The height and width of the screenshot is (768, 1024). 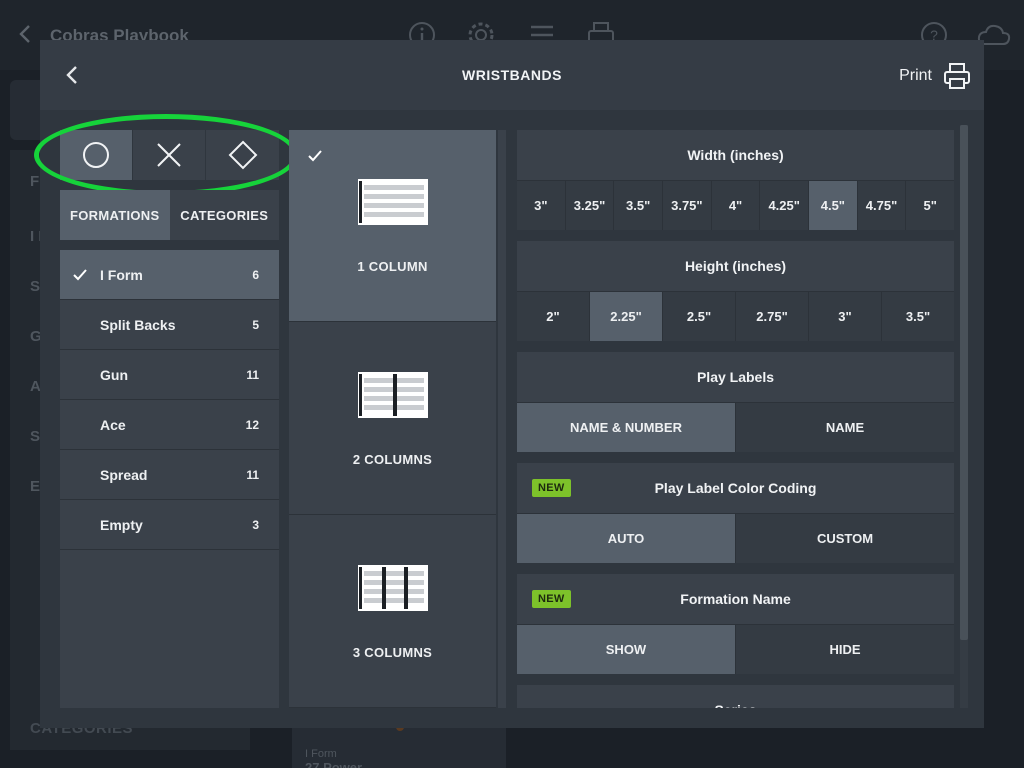 I want to click on play-labels-label: Play Labels, so click(x=735, y=377).